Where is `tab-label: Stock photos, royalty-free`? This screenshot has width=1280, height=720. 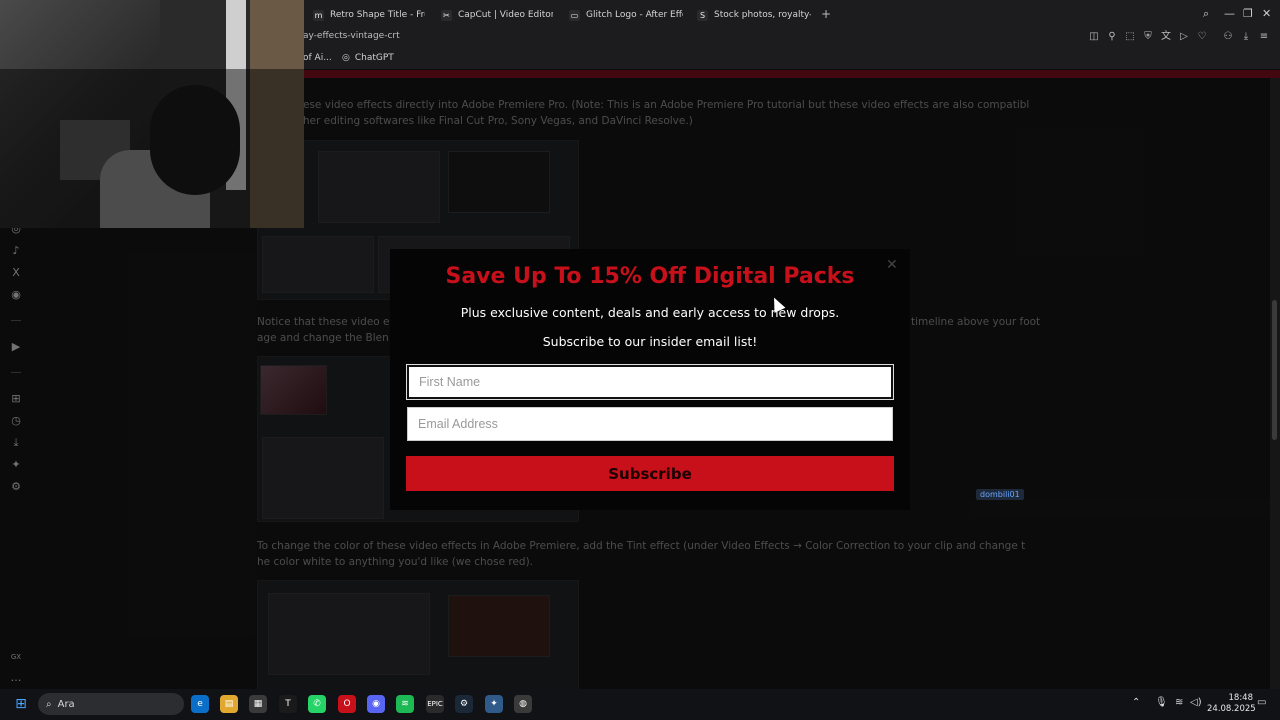
tab-label: Stock photos, royalty-free is located at coordinates (762, 15).